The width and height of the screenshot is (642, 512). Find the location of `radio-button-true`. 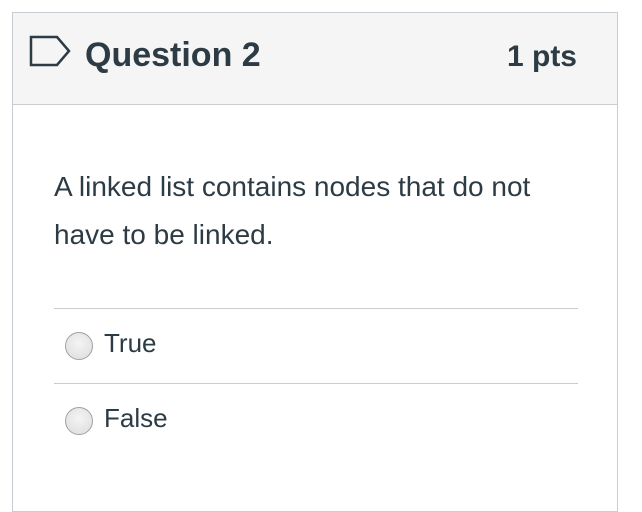

radio-button-true is located at coordinates (79, 346).